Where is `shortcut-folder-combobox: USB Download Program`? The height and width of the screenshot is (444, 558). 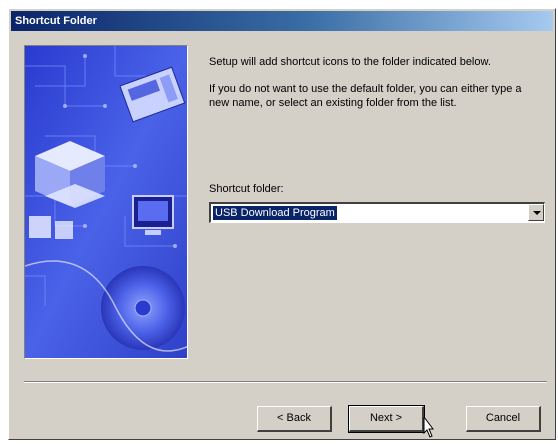 shortcut-folder-combobox: USB Download Program is located at coordinates (377, 212).